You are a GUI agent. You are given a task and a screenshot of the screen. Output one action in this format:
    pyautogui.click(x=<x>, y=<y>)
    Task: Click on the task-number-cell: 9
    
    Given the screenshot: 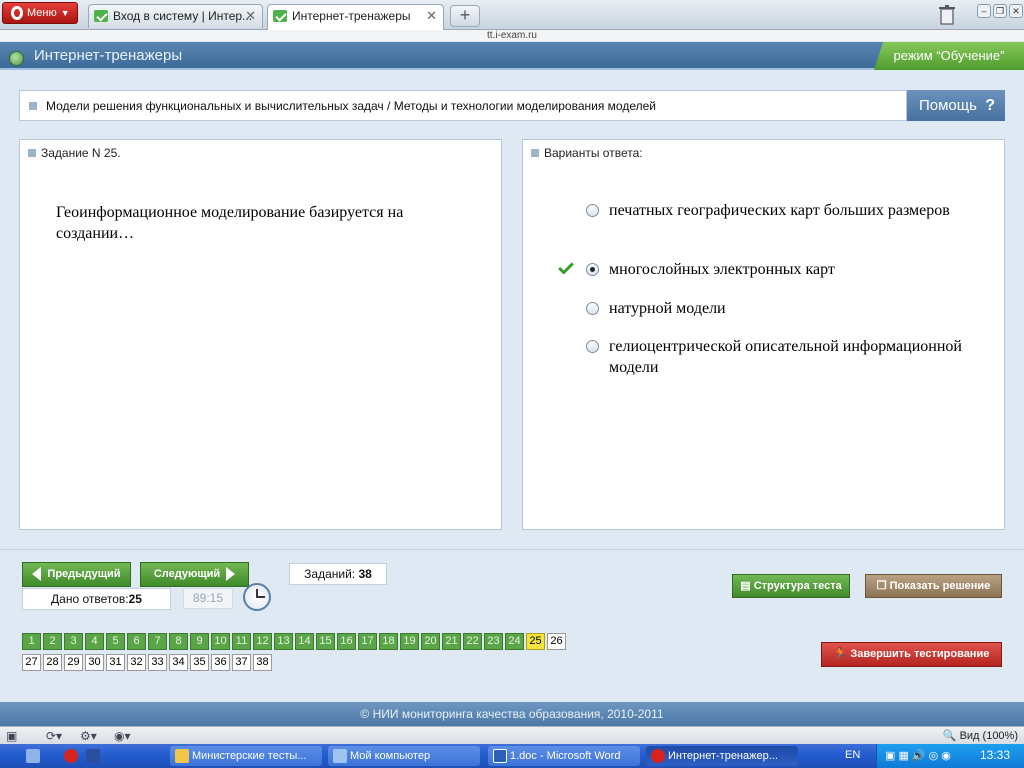 What is the action you would take?
    pyautogui.click(x=199, y=641)
    